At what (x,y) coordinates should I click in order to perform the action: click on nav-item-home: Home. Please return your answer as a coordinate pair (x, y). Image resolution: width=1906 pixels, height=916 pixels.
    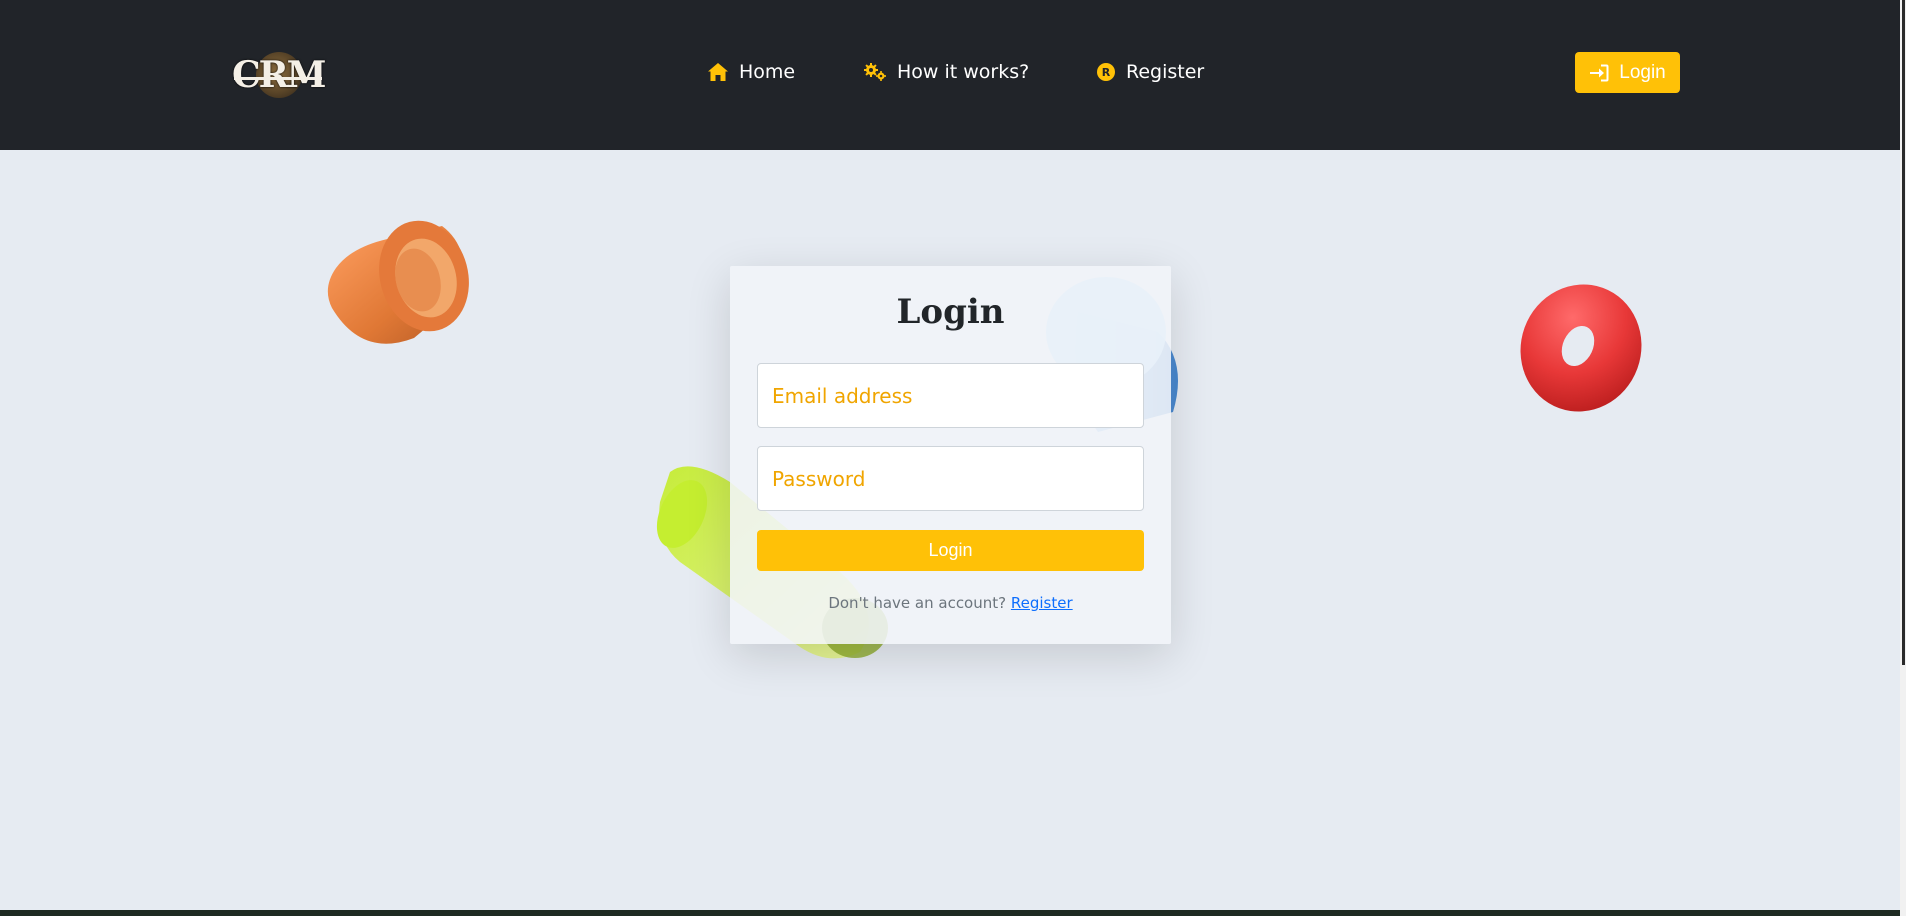
    Looking at the image, I should click on (751, 72).